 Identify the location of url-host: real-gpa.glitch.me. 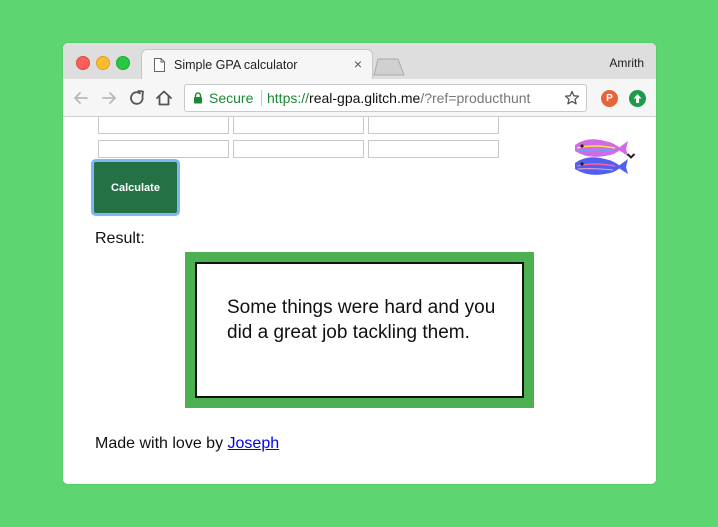
(365, 98).